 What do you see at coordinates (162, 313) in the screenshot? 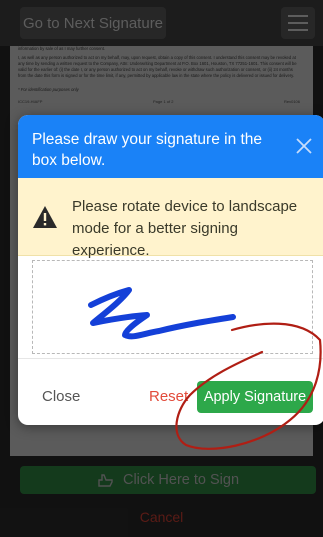
I see `signature-stroke` at bounding box center [162, 313].